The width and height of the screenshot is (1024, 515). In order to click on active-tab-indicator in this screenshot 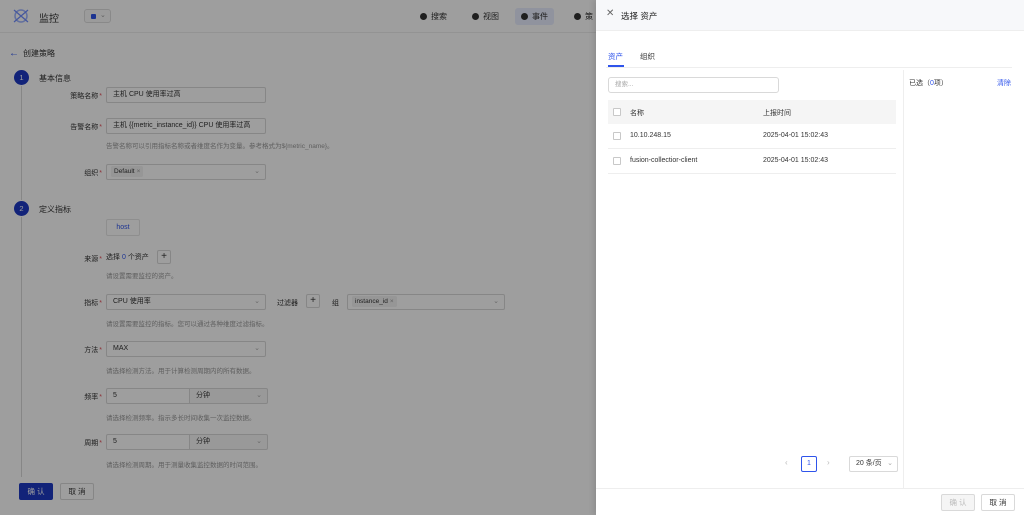, I will do `click(616, 66)`.